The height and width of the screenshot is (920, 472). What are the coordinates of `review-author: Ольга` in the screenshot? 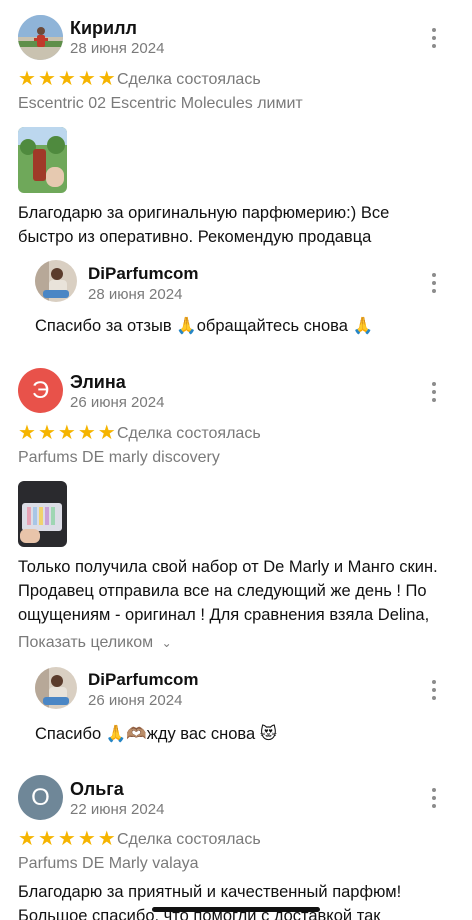 It's located at (97, 789).